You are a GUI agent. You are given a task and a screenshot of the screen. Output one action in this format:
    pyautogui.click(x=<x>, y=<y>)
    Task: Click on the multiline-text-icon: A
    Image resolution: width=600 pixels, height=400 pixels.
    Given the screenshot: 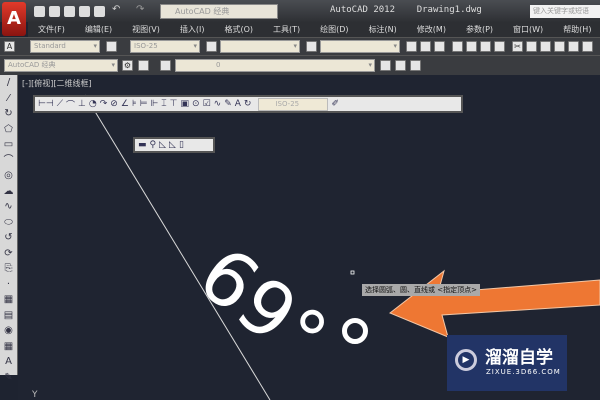 What is the action you would take?
    pyautogui.click(x=8, y=362)
    